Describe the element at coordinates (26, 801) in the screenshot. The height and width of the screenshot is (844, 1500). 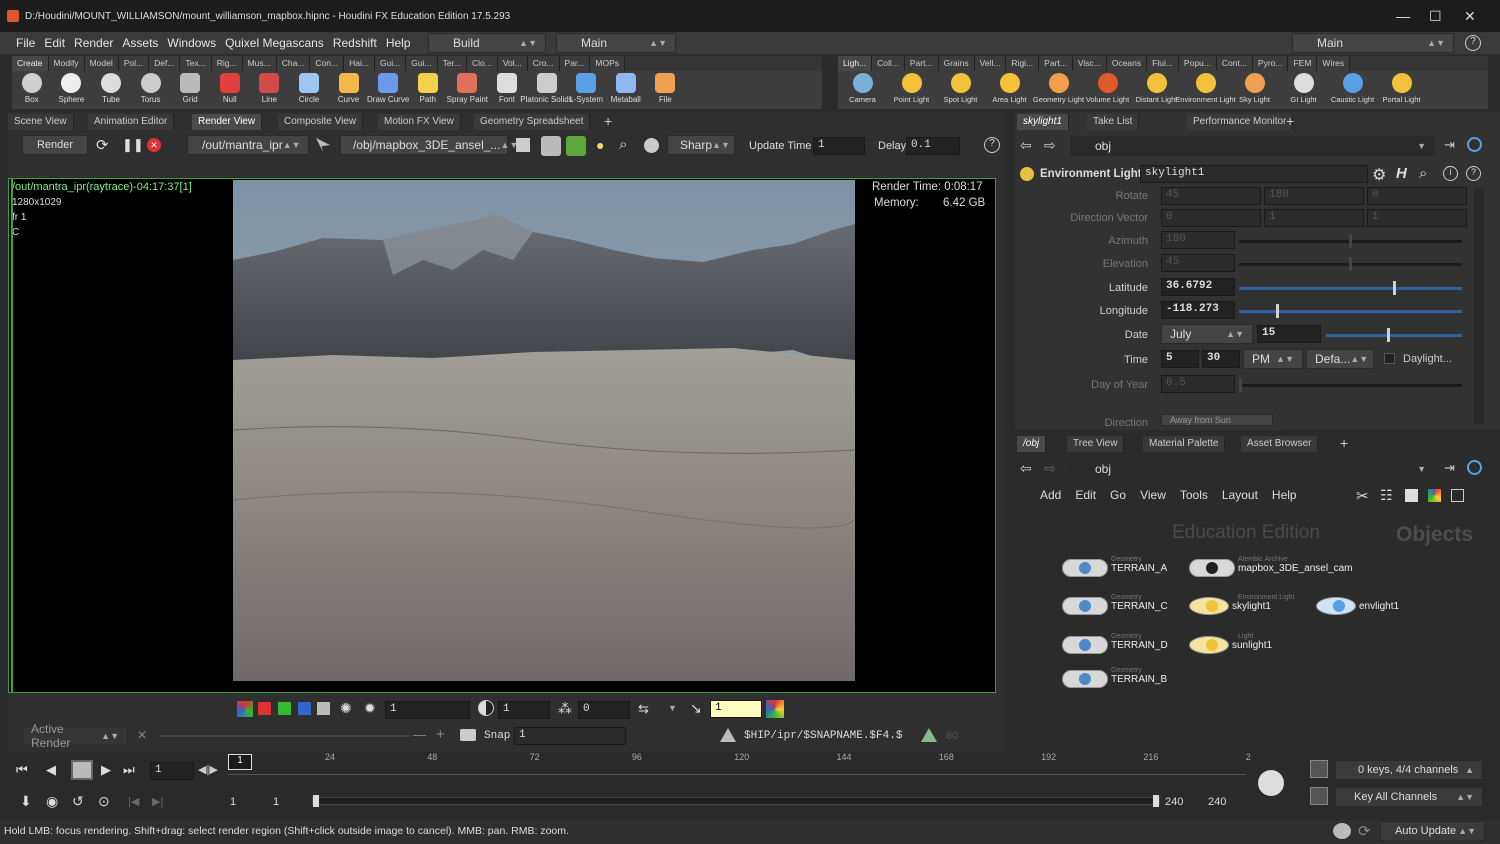
I see `audio-icon: ⬇` at that location.